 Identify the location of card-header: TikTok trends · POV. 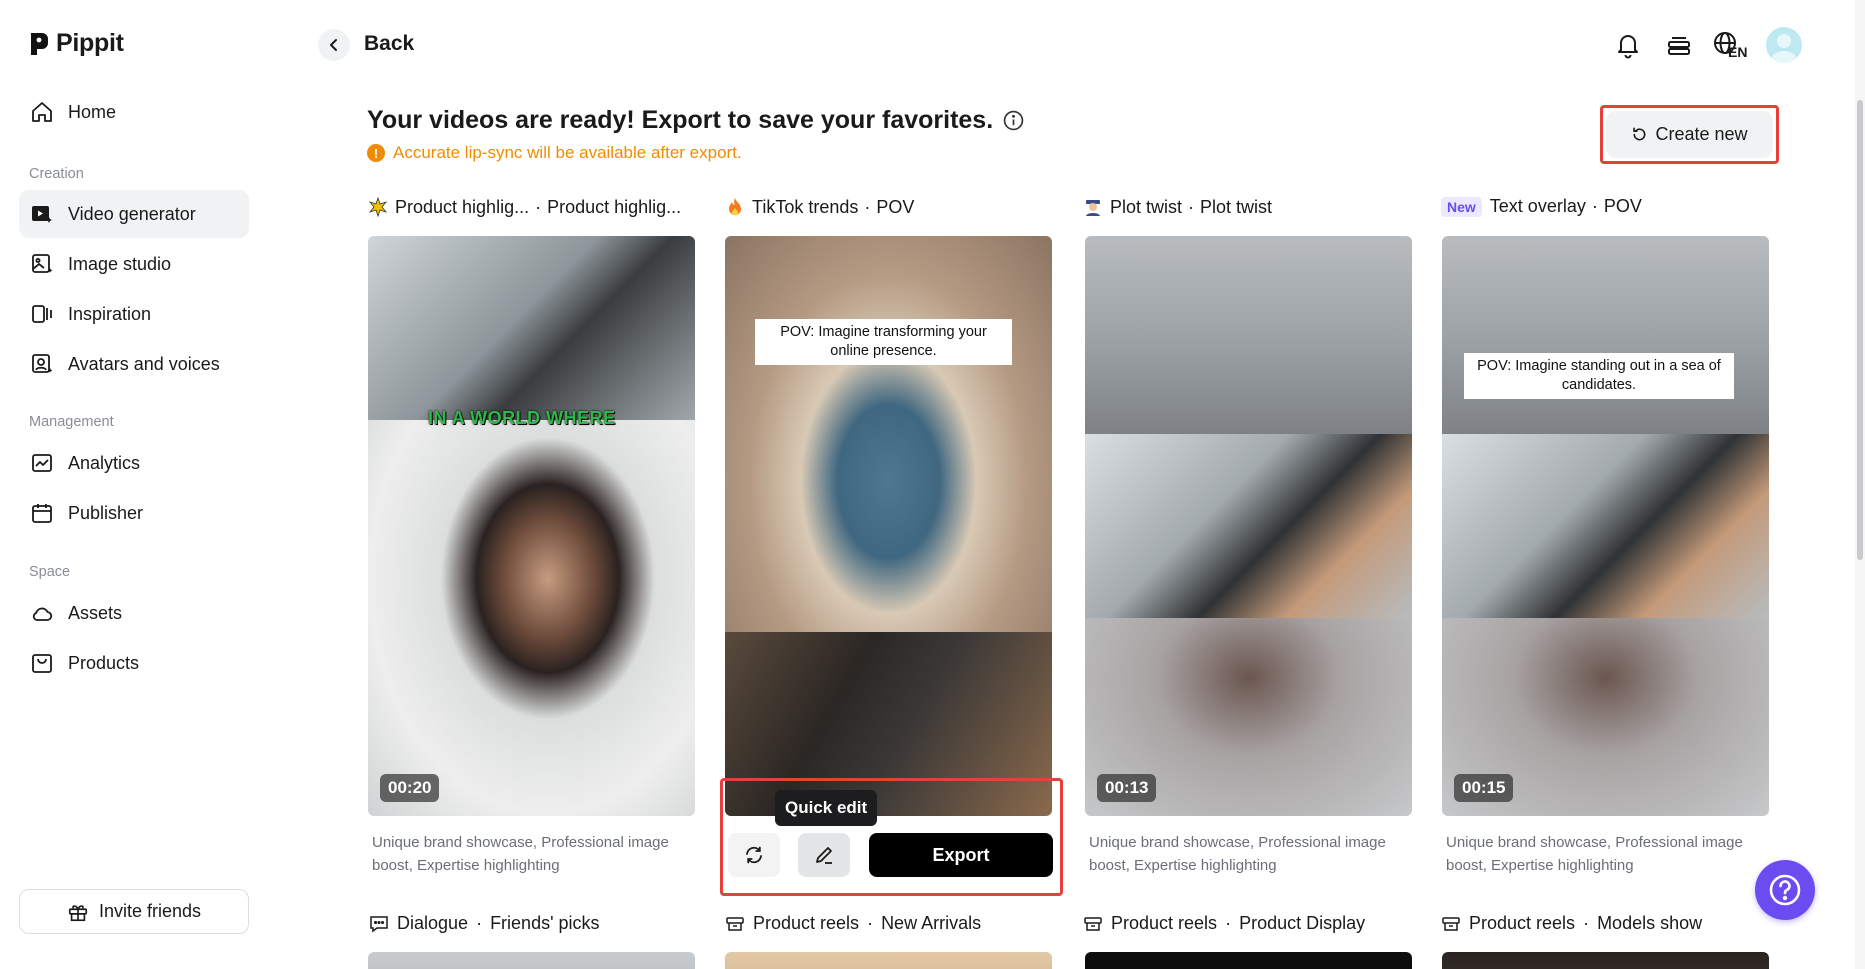
(819, 207).